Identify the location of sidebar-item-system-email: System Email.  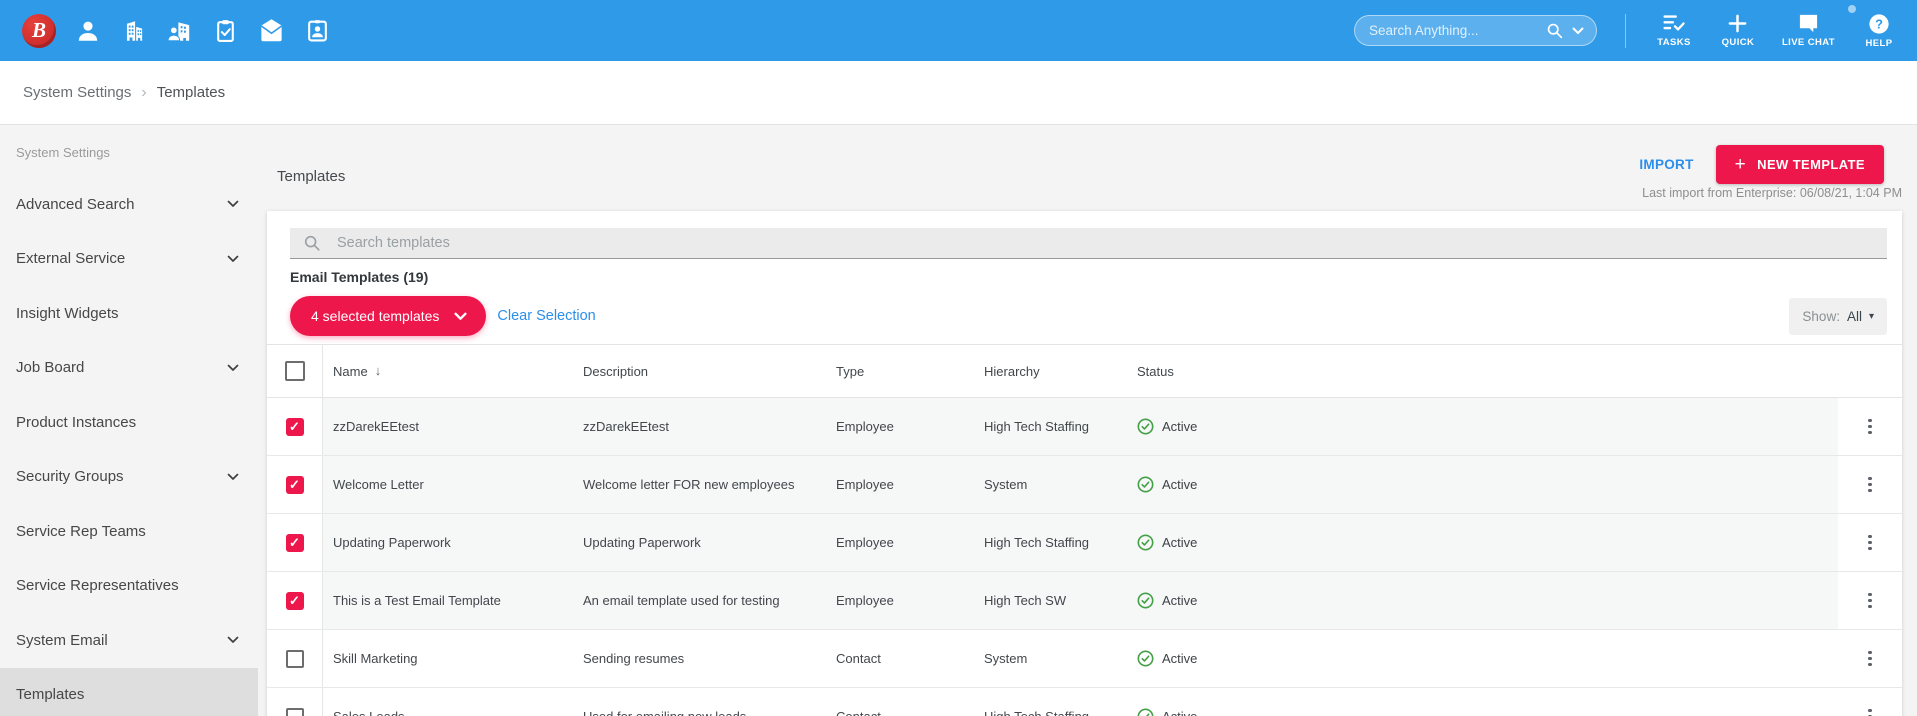
(129, 640).